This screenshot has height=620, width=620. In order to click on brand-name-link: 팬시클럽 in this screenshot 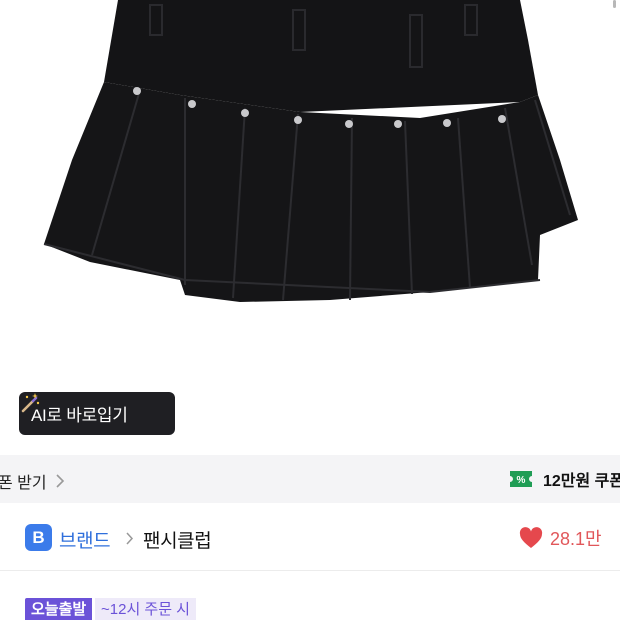, I will do `click(177, 539)`.